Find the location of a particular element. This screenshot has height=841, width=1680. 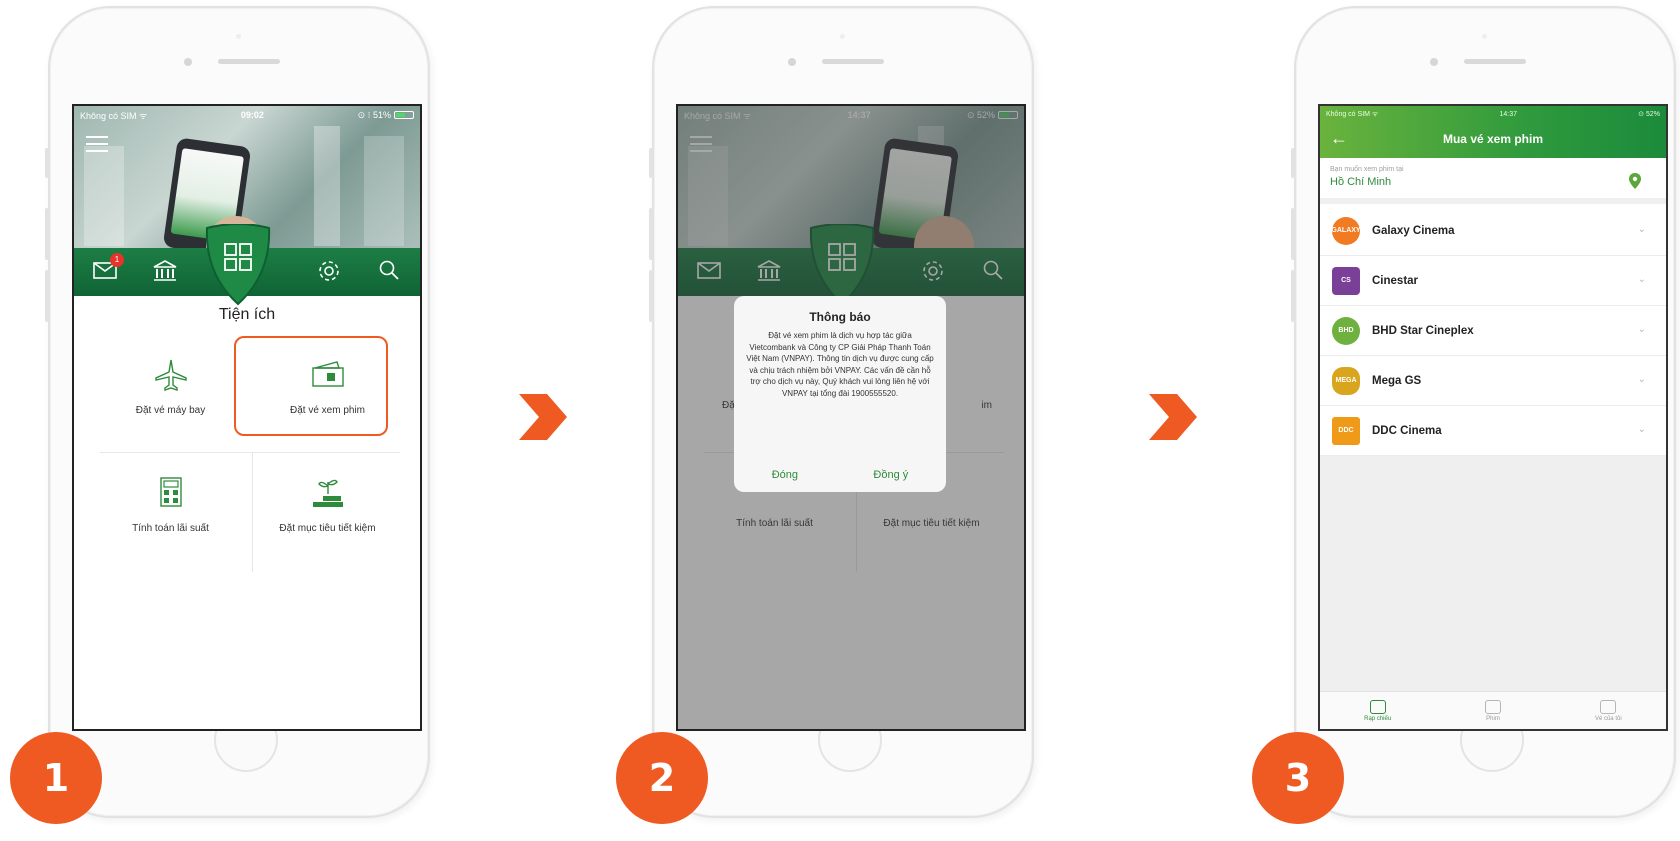

tab-my-tickets: Vé của tôi is located at coordinates (1608, 710).